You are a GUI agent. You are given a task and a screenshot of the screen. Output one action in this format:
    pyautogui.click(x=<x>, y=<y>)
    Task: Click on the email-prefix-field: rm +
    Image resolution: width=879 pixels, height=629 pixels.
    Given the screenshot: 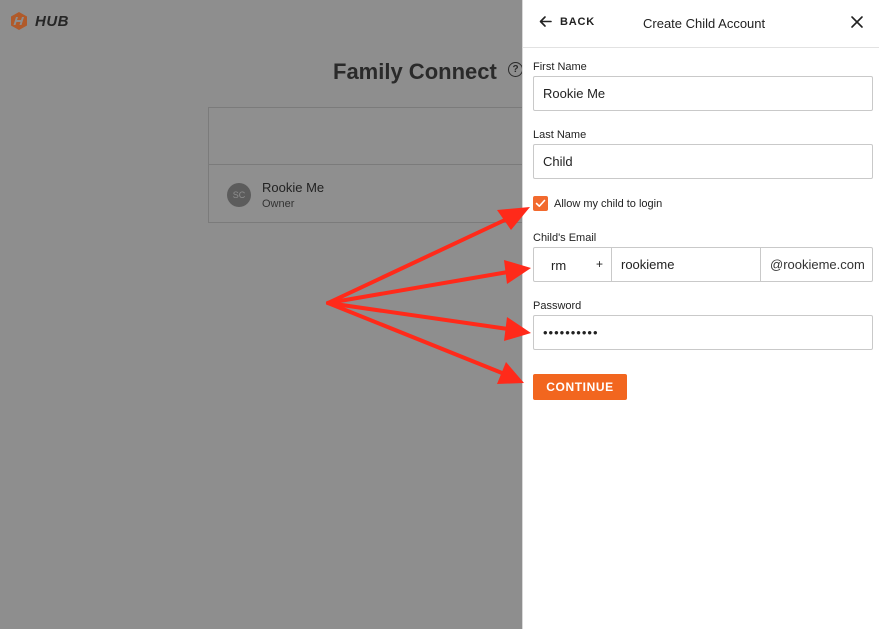 What is the action you would take?
    pyautogui.click(x=573, y=264)
    